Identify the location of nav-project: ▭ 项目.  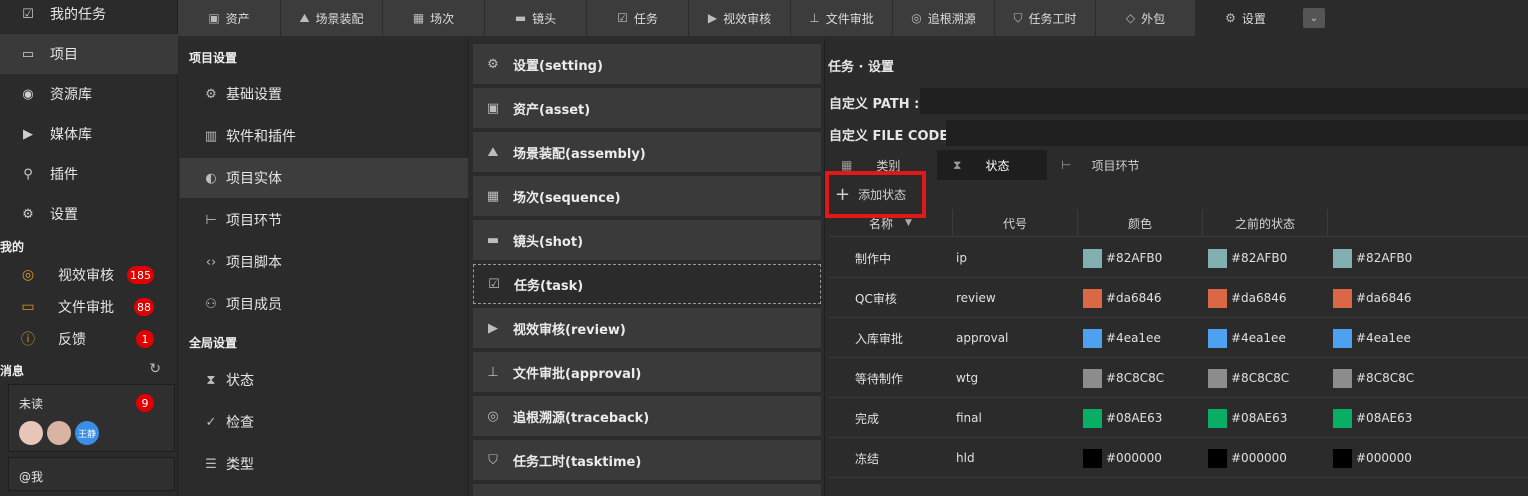
(89, 54).